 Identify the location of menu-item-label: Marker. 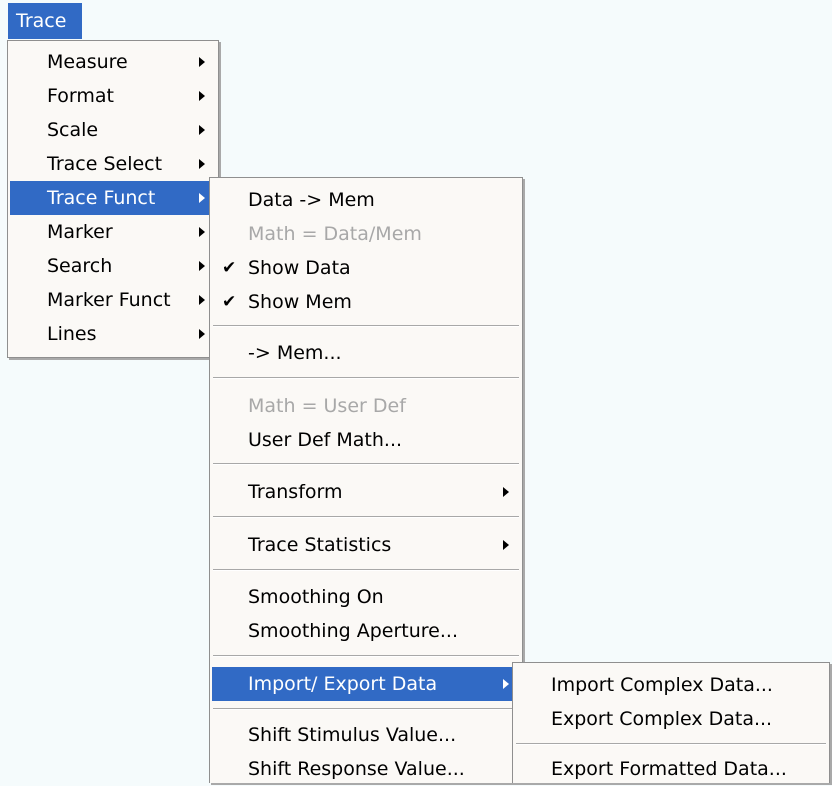
(80, 232).